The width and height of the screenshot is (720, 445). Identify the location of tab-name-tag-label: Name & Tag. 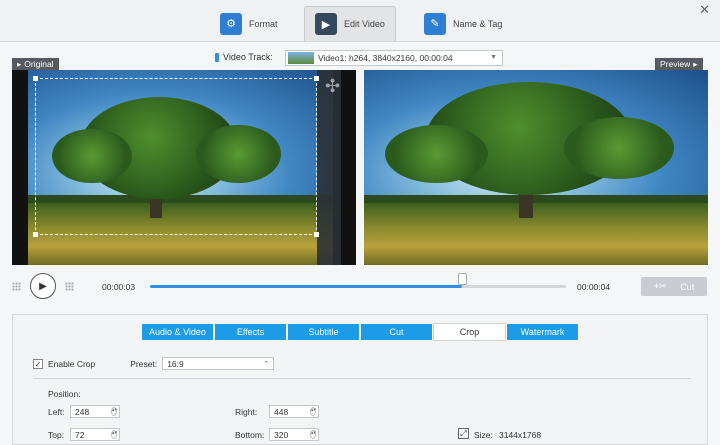
(478, 23).